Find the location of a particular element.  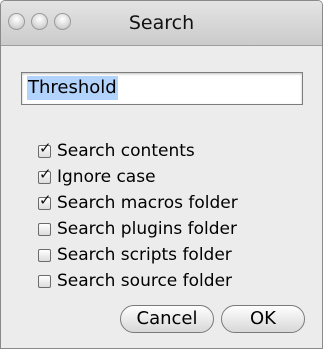

option-ignore-case: ✓ Ignore case is located at coordinates (138, 177).